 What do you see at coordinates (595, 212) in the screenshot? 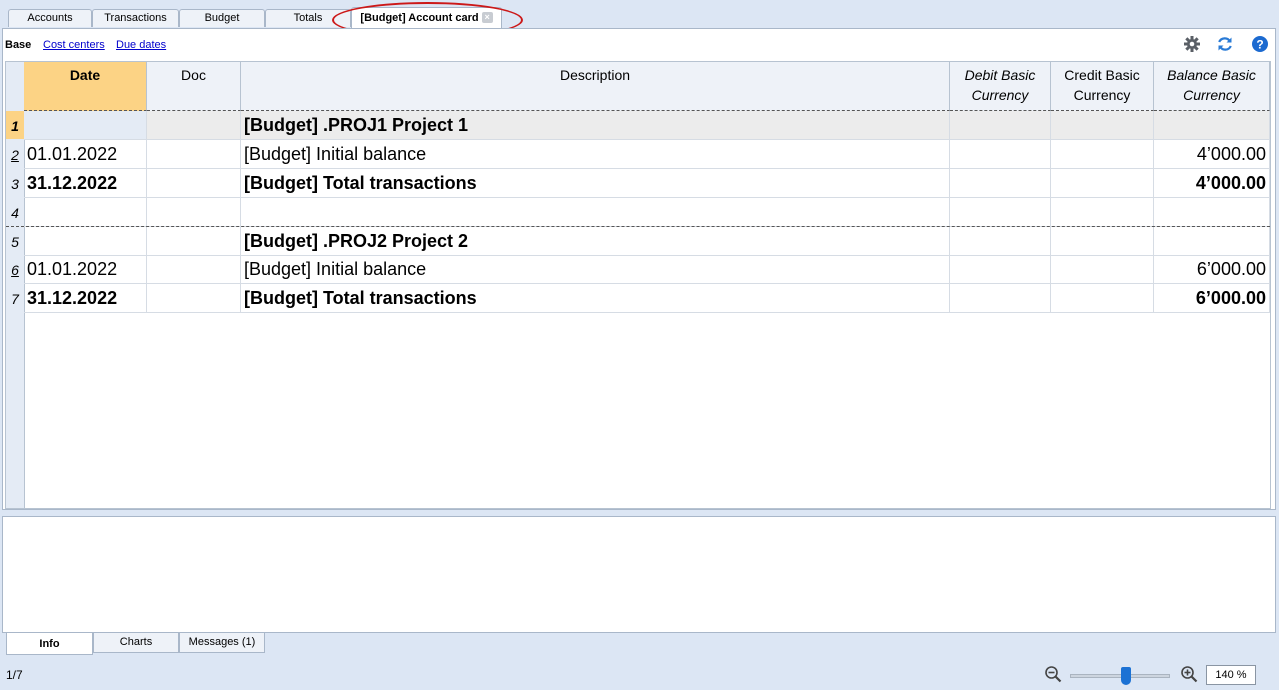
I see `cell-description` at bounding box center [595, 212].